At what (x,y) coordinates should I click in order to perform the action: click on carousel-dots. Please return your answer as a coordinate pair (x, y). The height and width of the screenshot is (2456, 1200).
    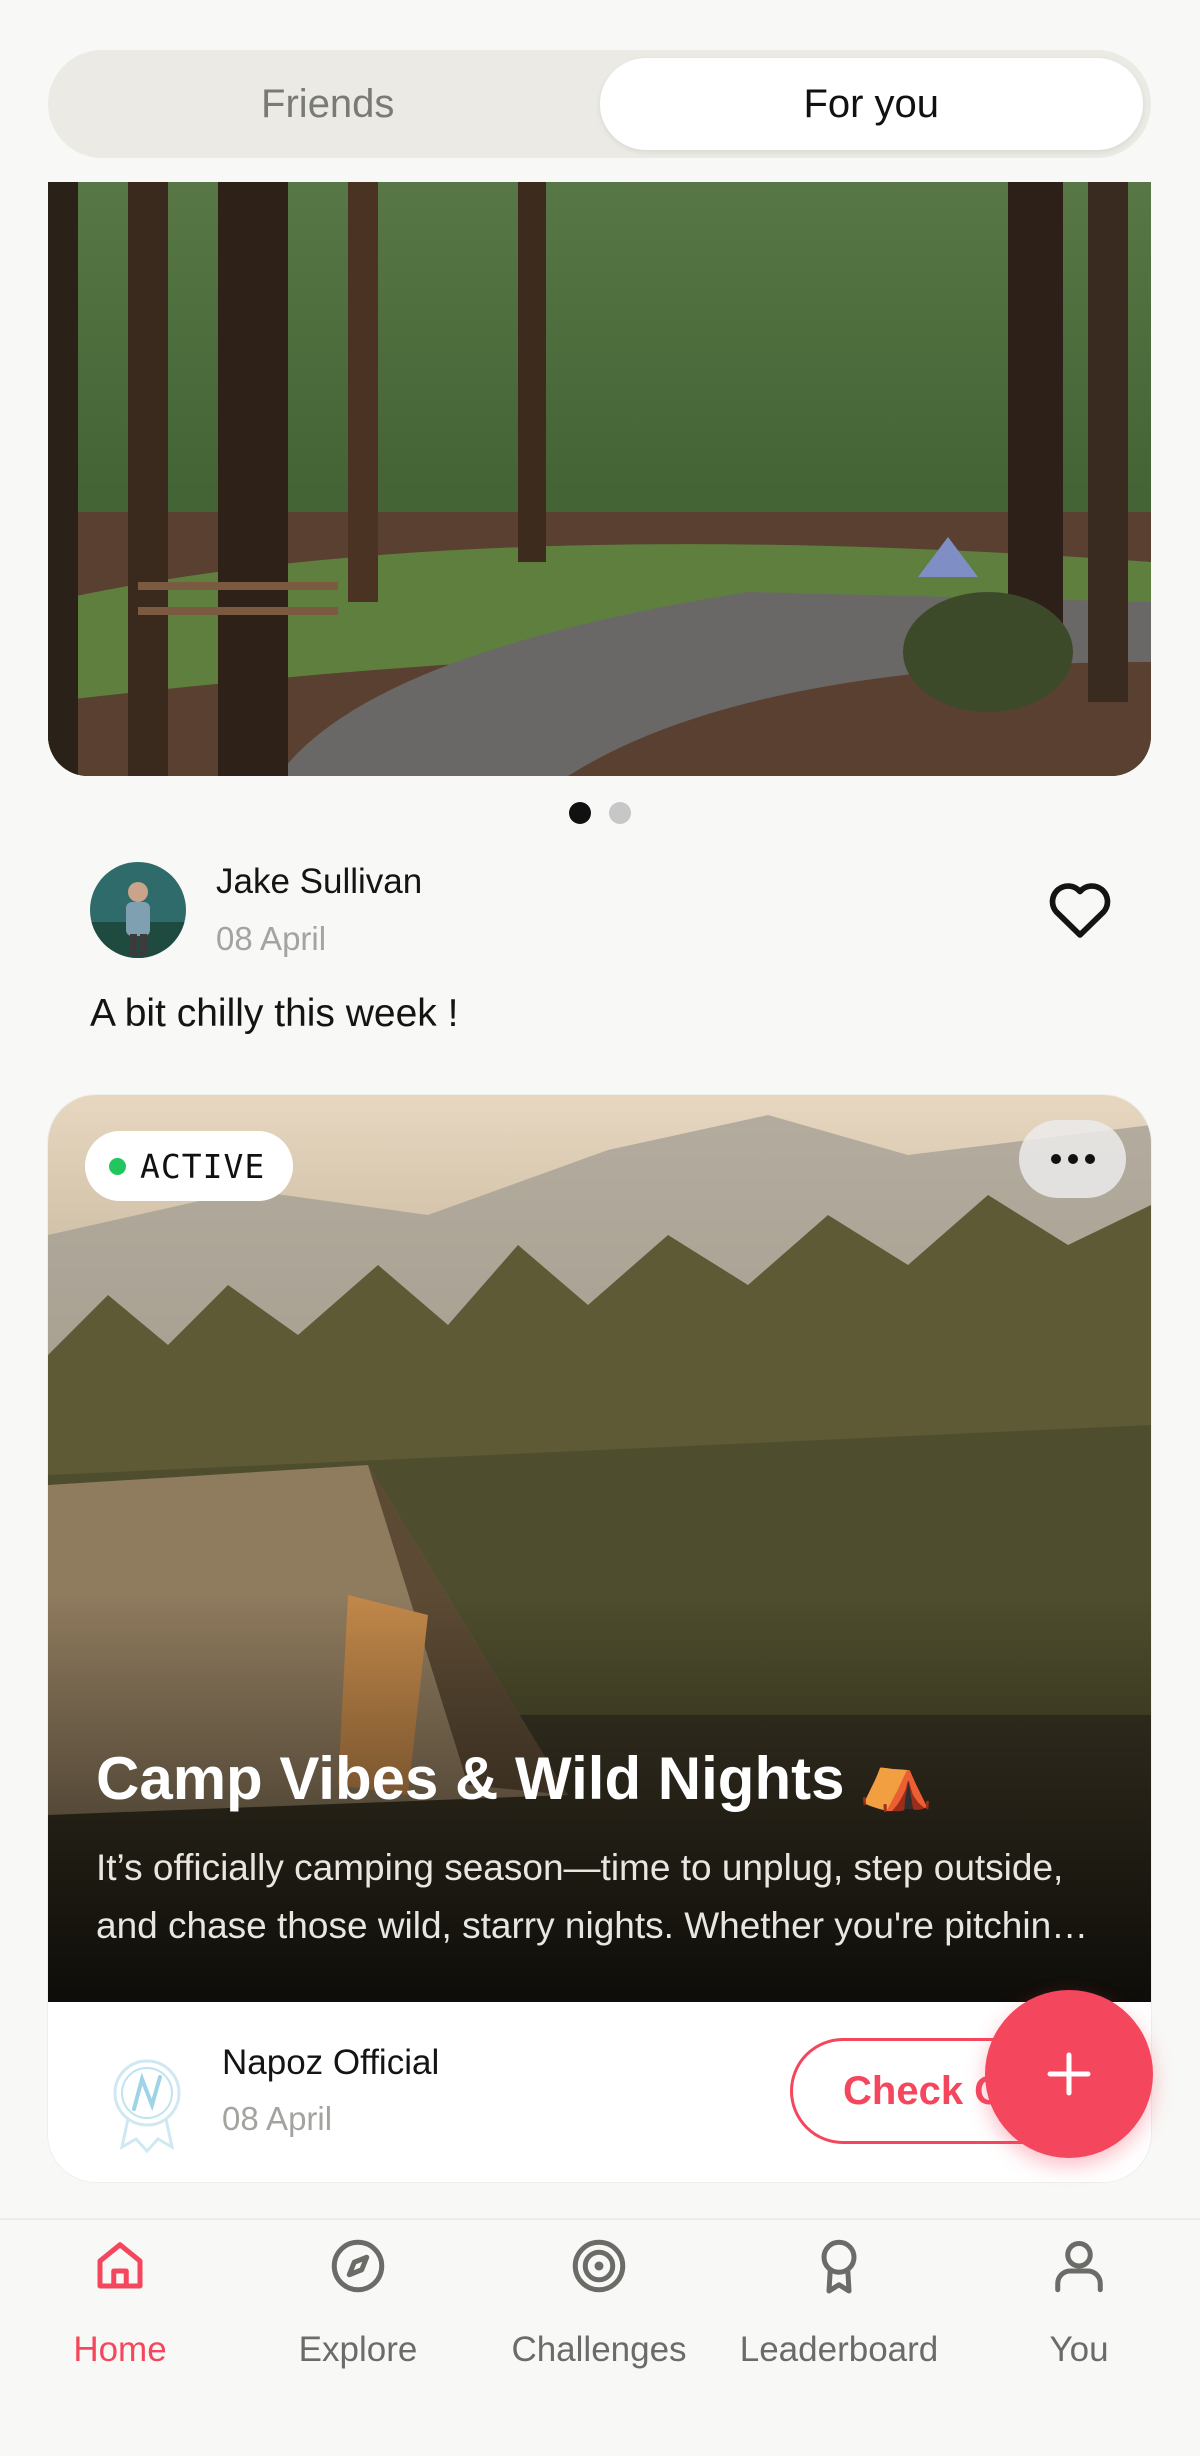
    Looking at the image, I should click on (600, 813).